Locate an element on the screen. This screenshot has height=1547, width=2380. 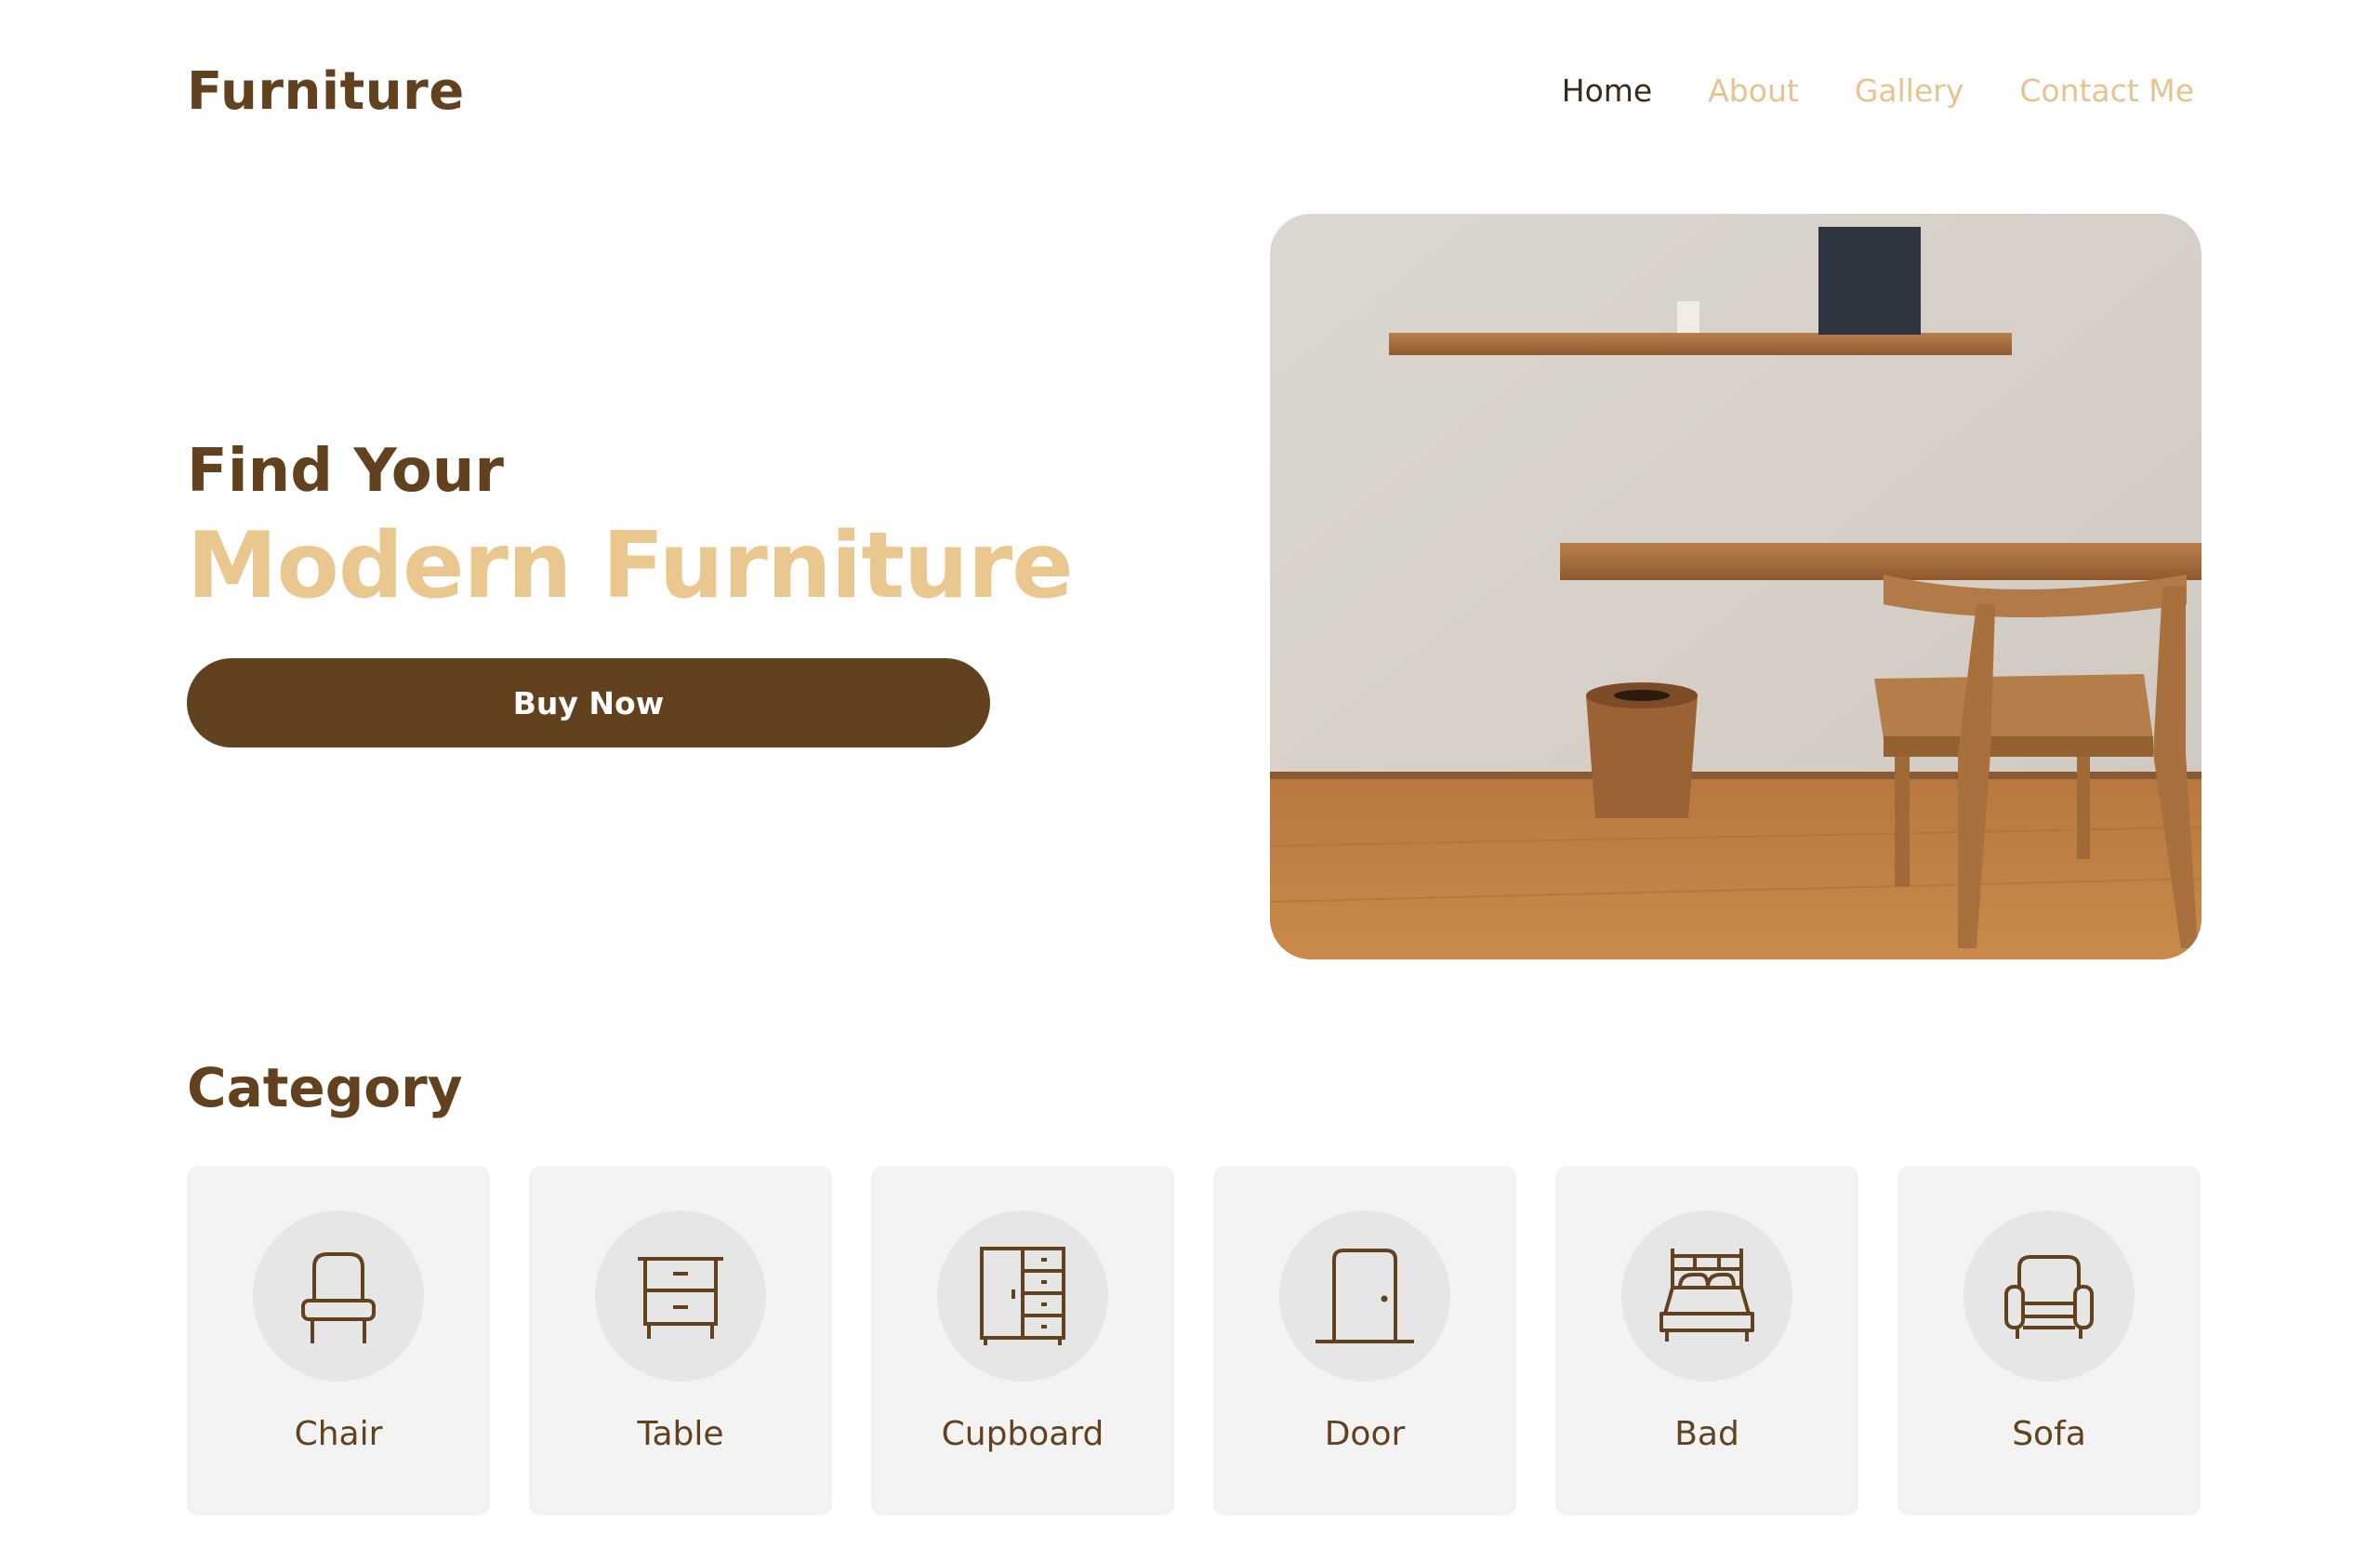
category-card-chair: Chair is located at coordinates (338, 1340).